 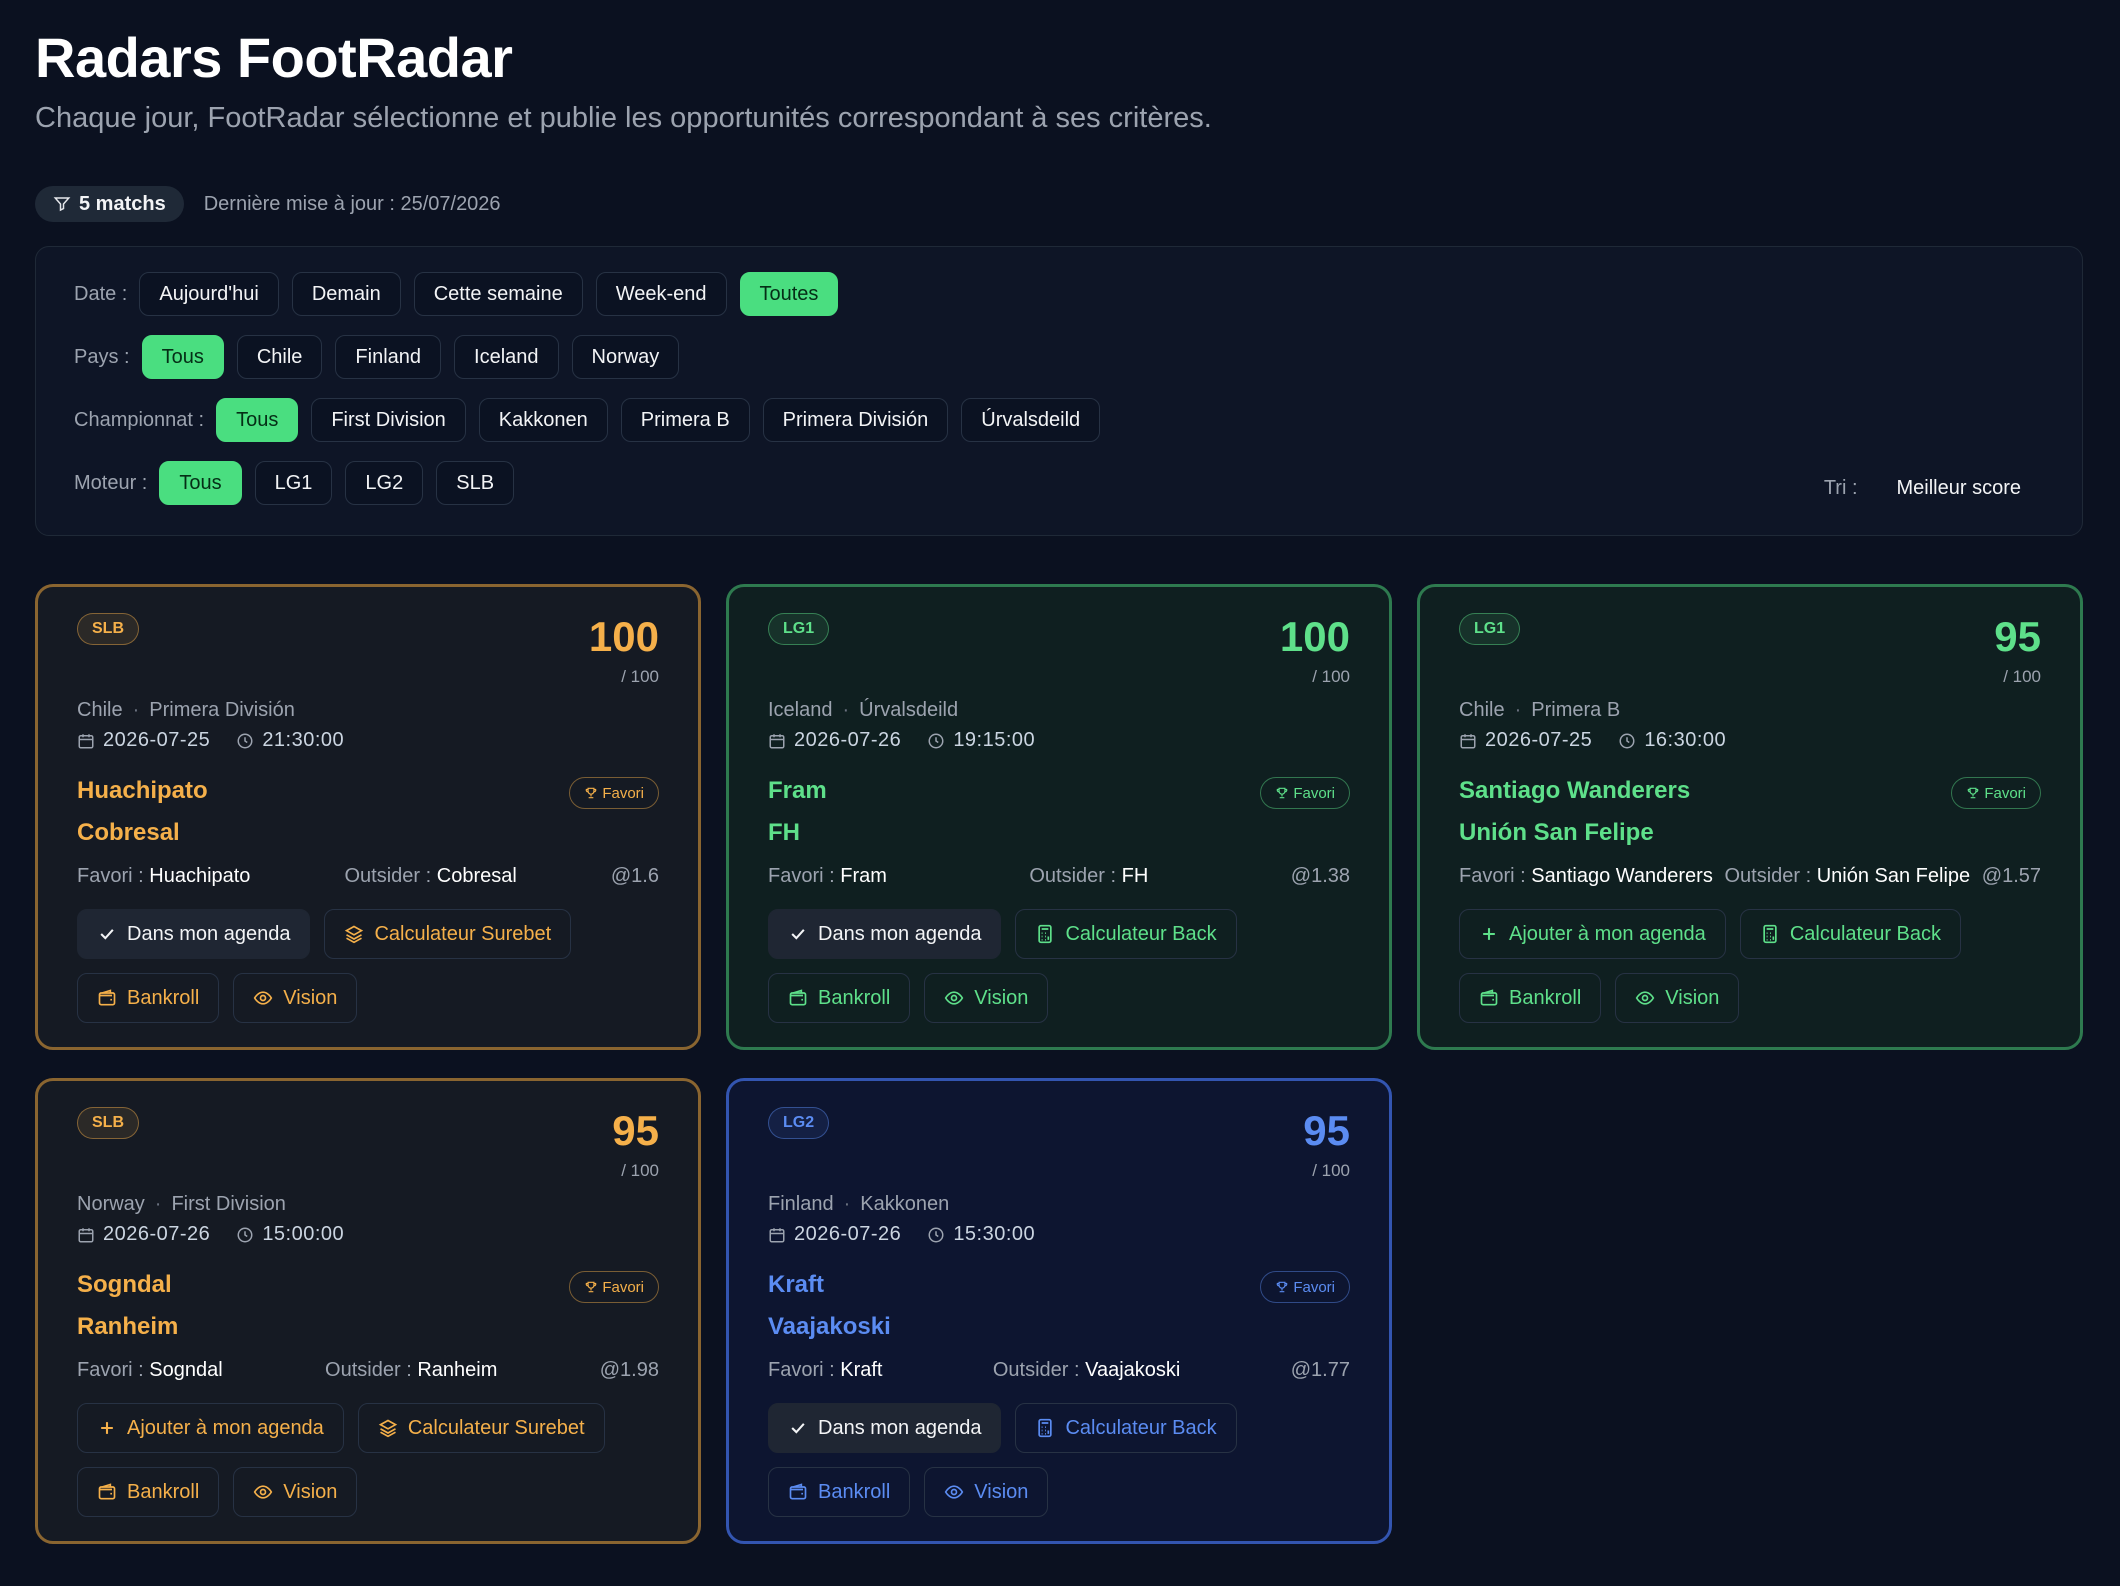 What do you see at coordinates (186, 710) in the screenshot?
I see `competition: Chile · Primera División` at bounding box center [186, 710].